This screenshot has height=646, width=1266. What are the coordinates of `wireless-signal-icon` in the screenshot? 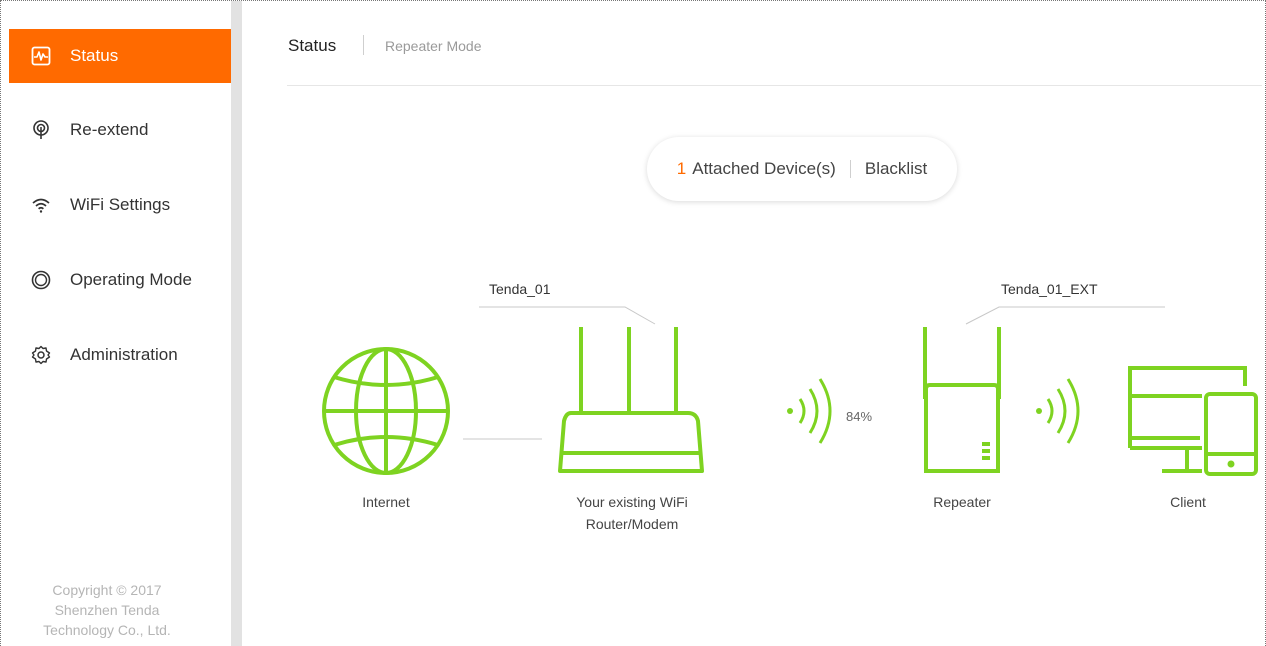 It's located at (809, 411).